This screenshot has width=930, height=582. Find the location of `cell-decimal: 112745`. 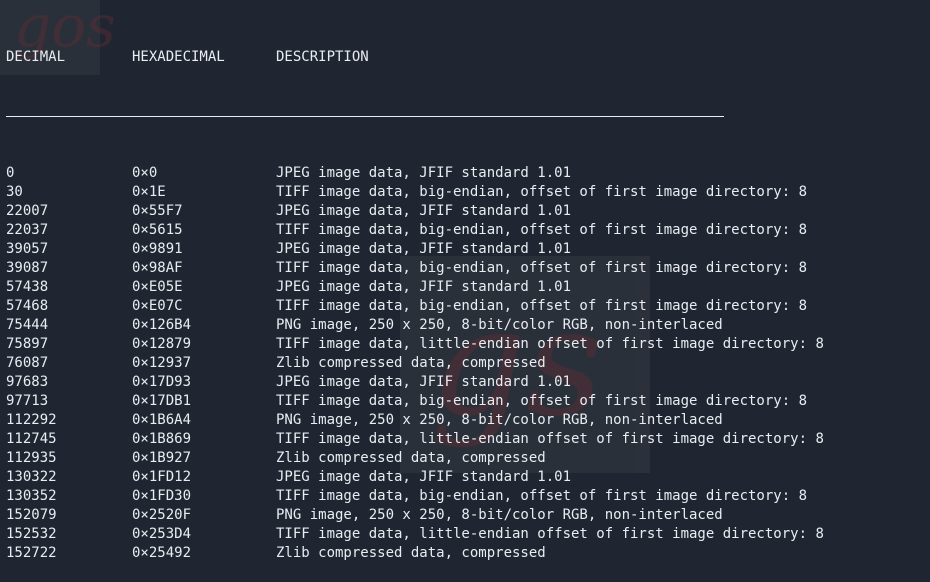

cell-decimal: 112745 is located at coordinates (31, 439).